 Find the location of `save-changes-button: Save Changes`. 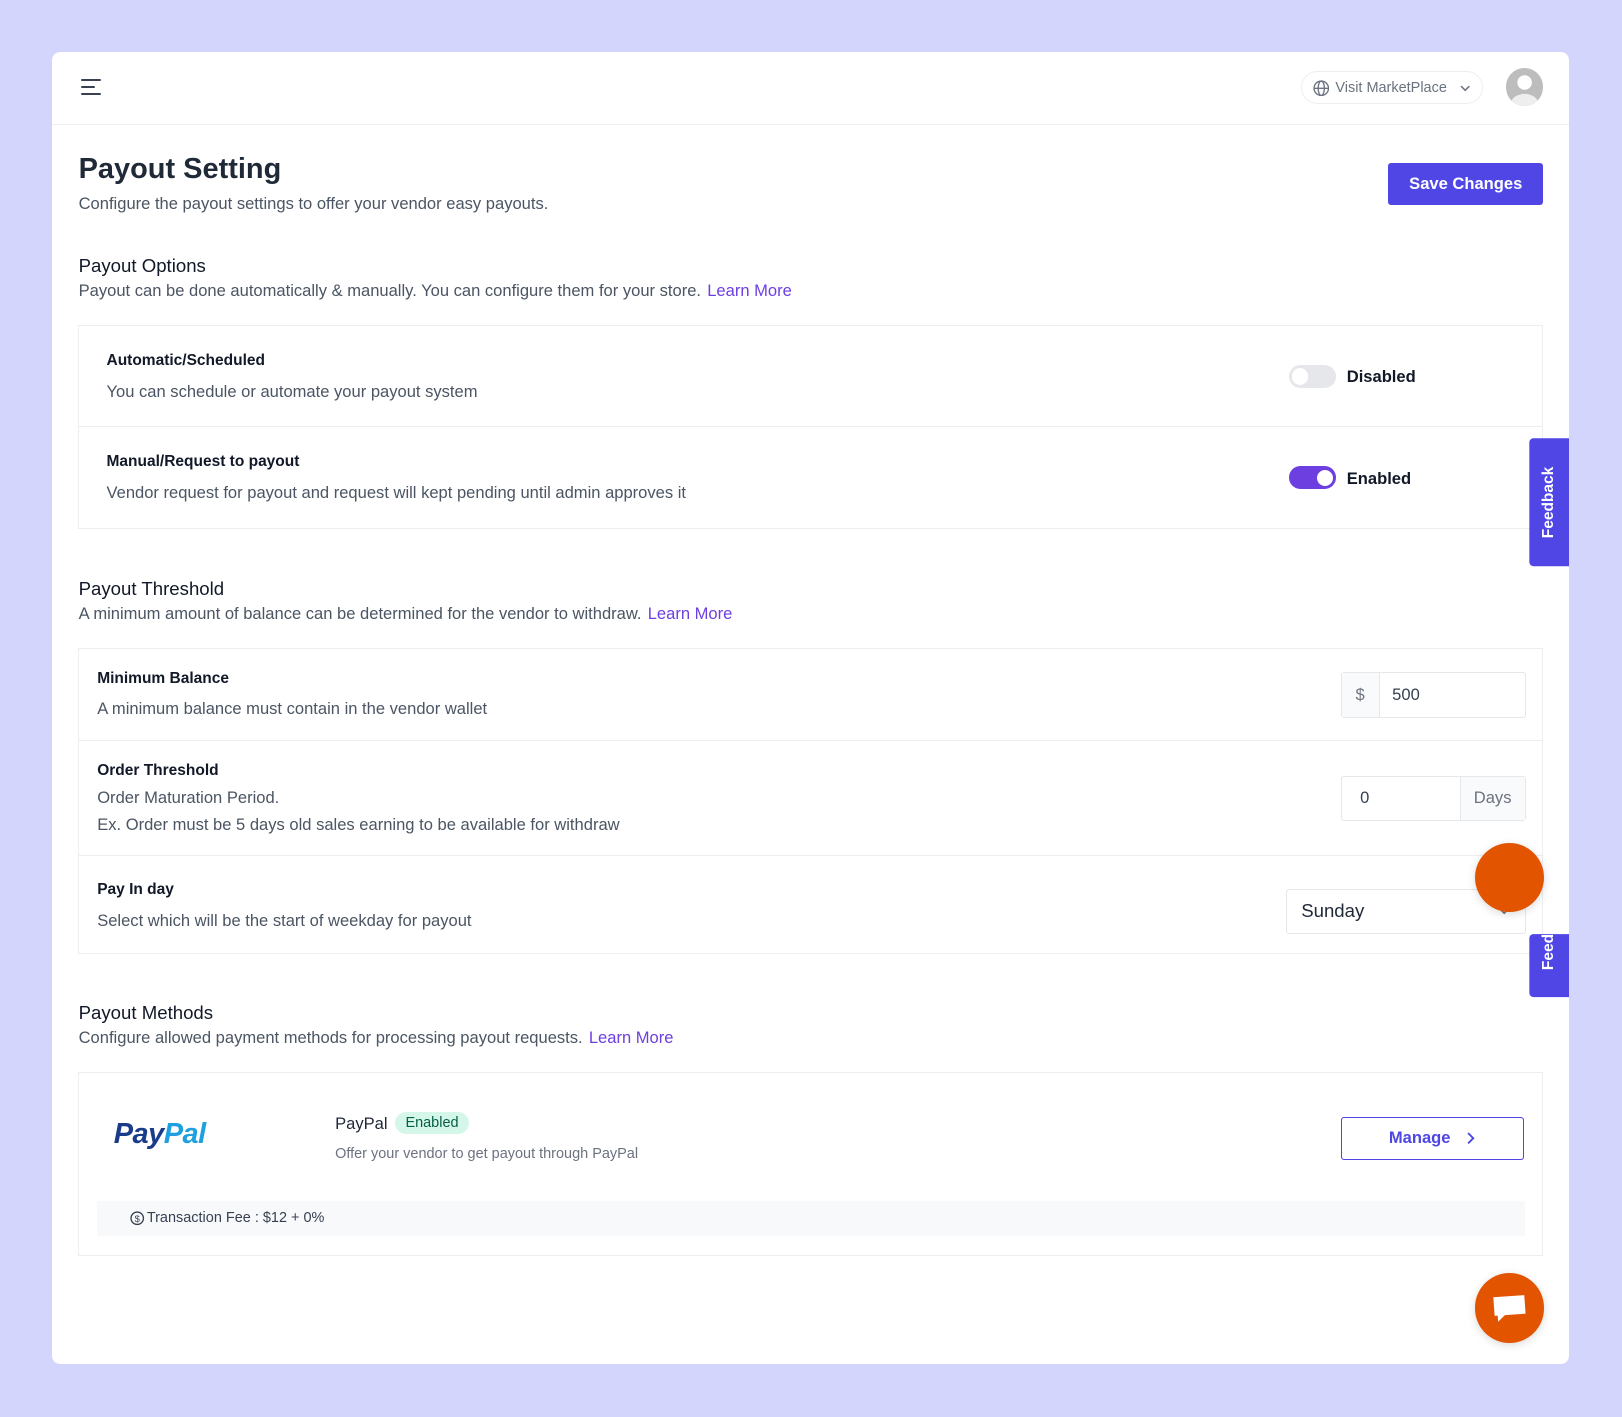

save-changes-button: Save Changes is located at coordinates (1466, 184).